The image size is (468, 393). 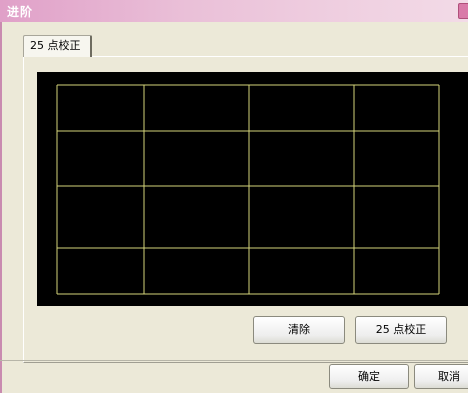 I want to click on footer-separator, so click(x=234, y=360).